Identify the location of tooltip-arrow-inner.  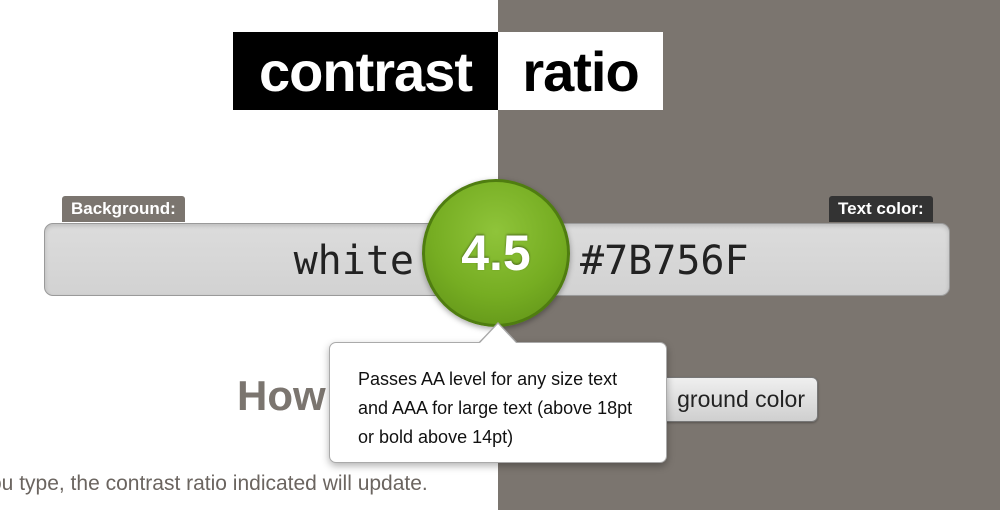
(498, 334).